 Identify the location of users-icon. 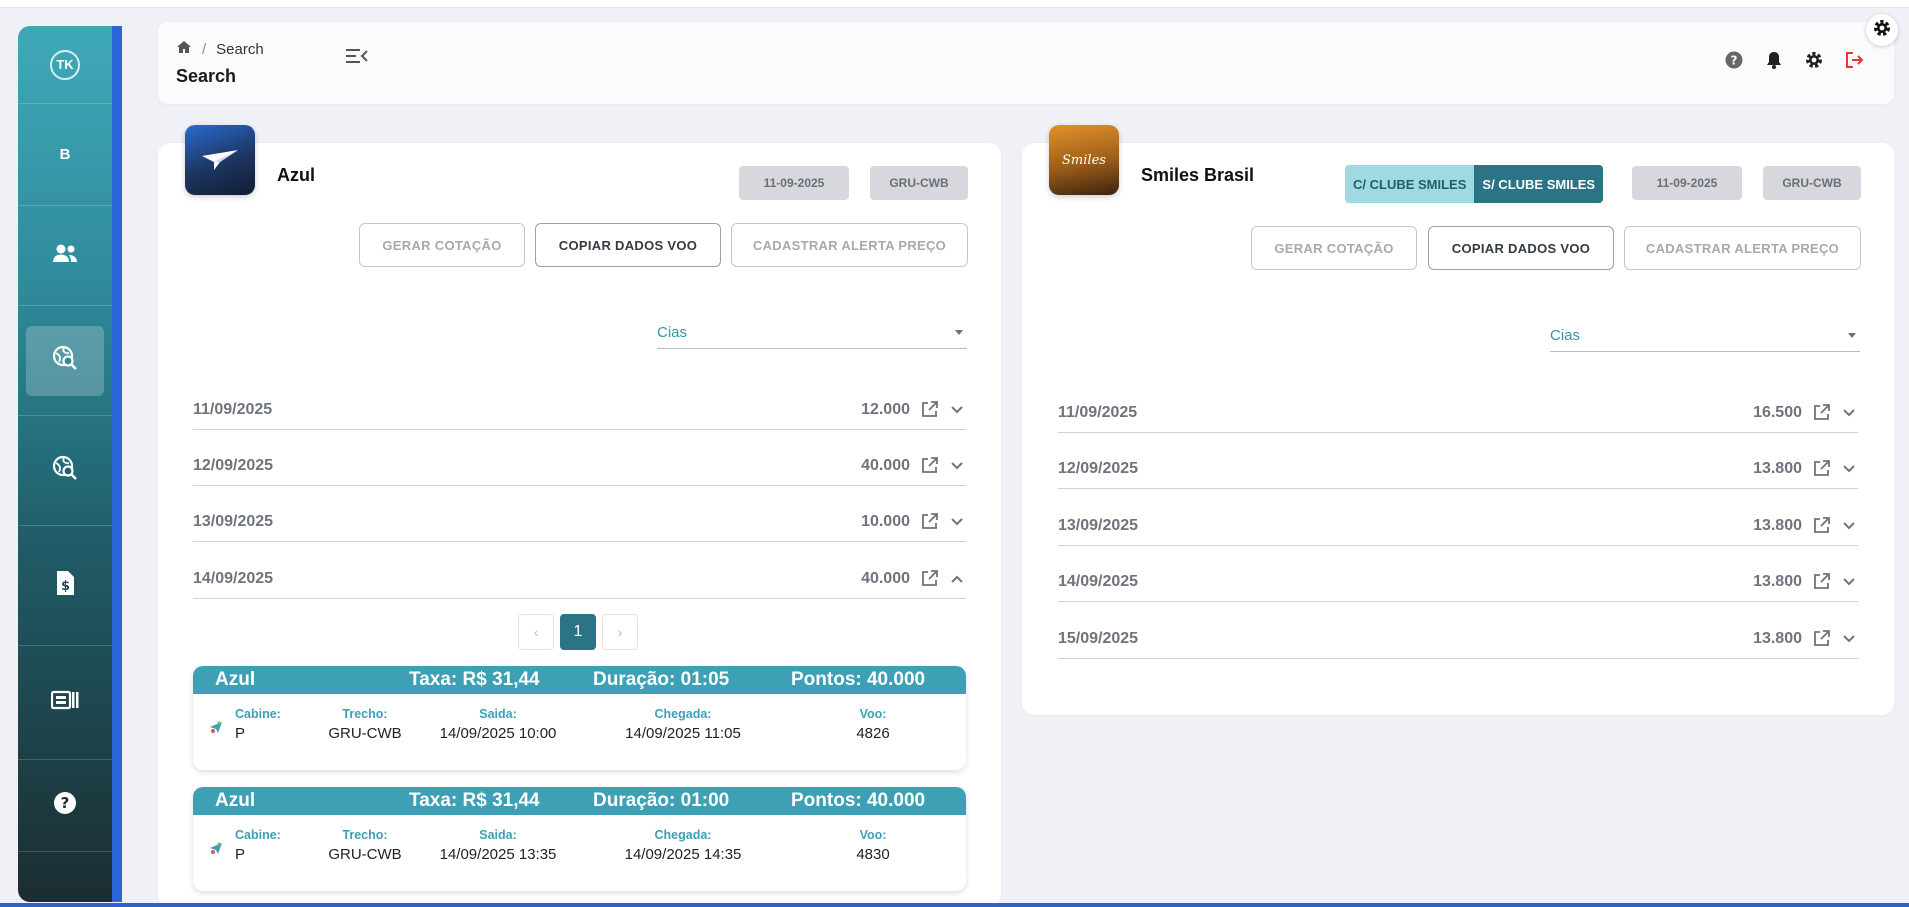
(65, 255).